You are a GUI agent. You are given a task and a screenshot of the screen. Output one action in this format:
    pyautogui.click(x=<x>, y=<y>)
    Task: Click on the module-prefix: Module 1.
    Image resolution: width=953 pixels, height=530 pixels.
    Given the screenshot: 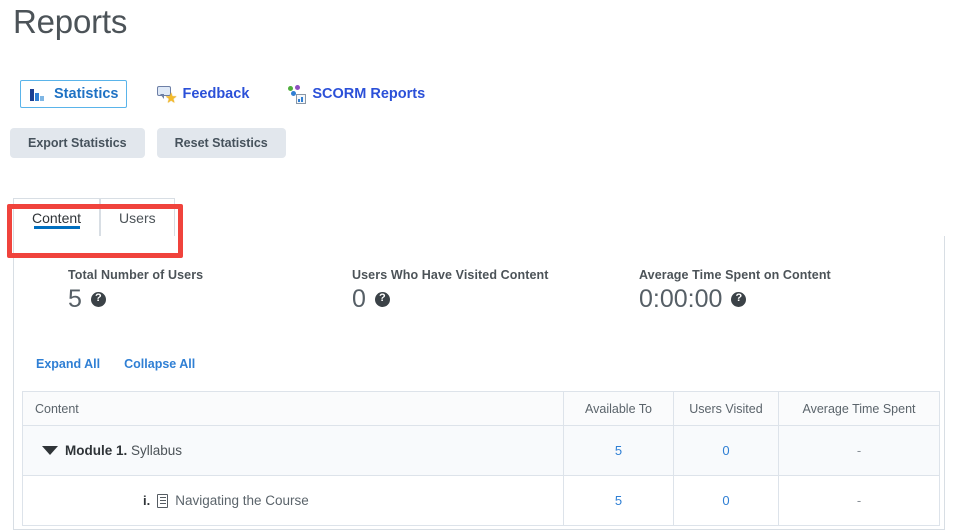 What is the action you would take?
    pyautogui.click(x=96, y=450)
    